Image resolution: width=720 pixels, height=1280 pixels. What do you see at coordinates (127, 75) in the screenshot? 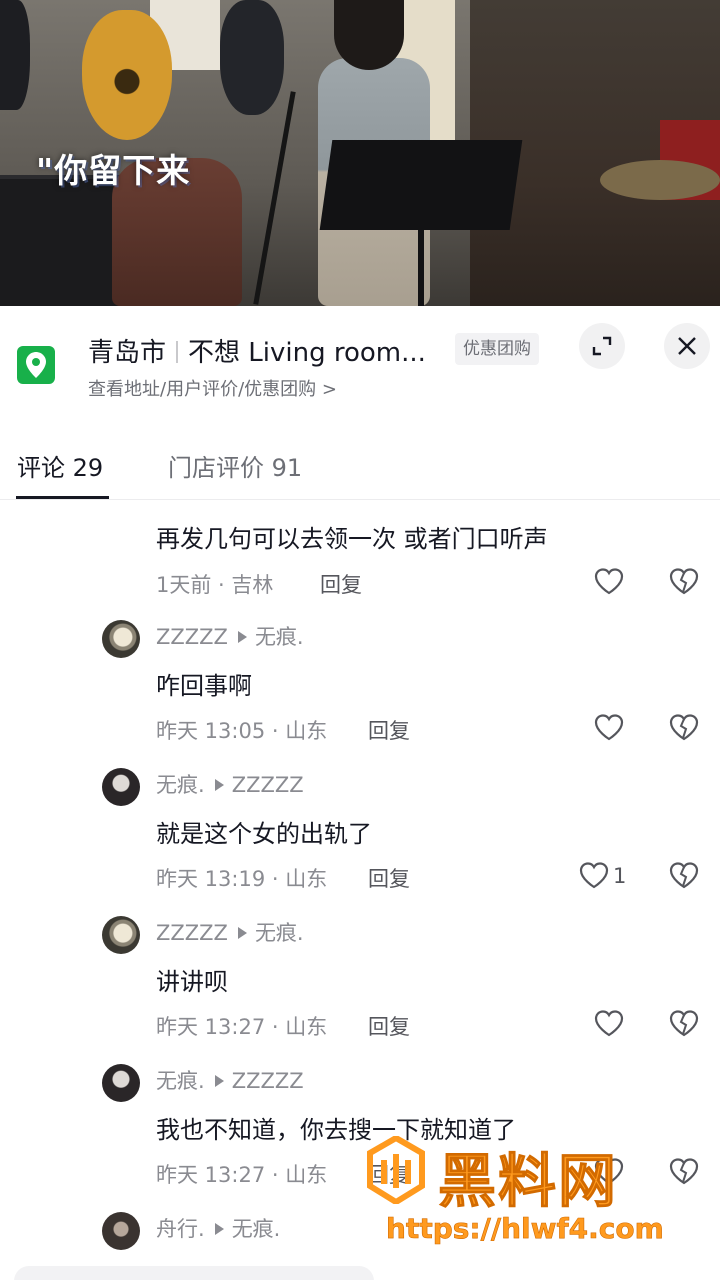
I see `acoustic-guitar` at bounding box center [127, 75].